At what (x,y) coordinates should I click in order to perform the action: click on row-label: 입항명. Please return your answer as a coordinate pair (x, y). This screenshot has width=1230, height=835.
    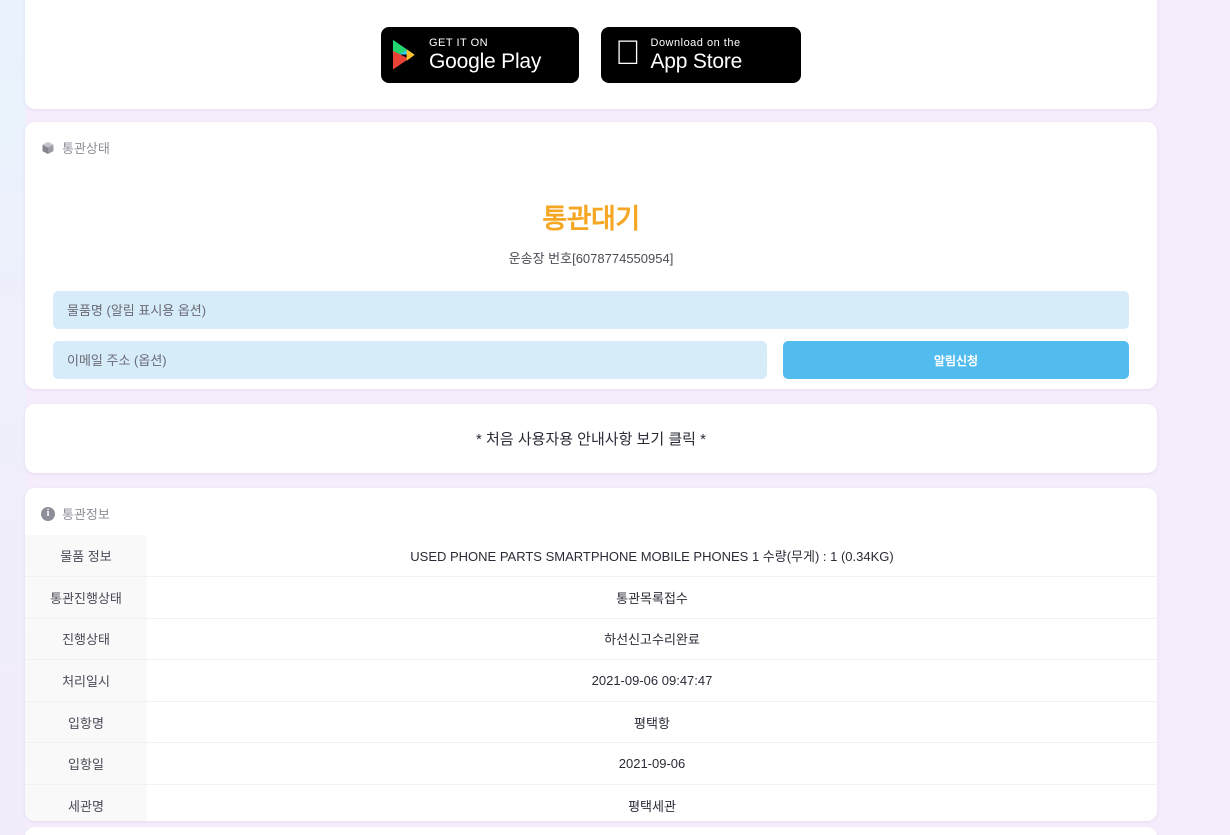
    Looking at the image, I should click on (86, 722).